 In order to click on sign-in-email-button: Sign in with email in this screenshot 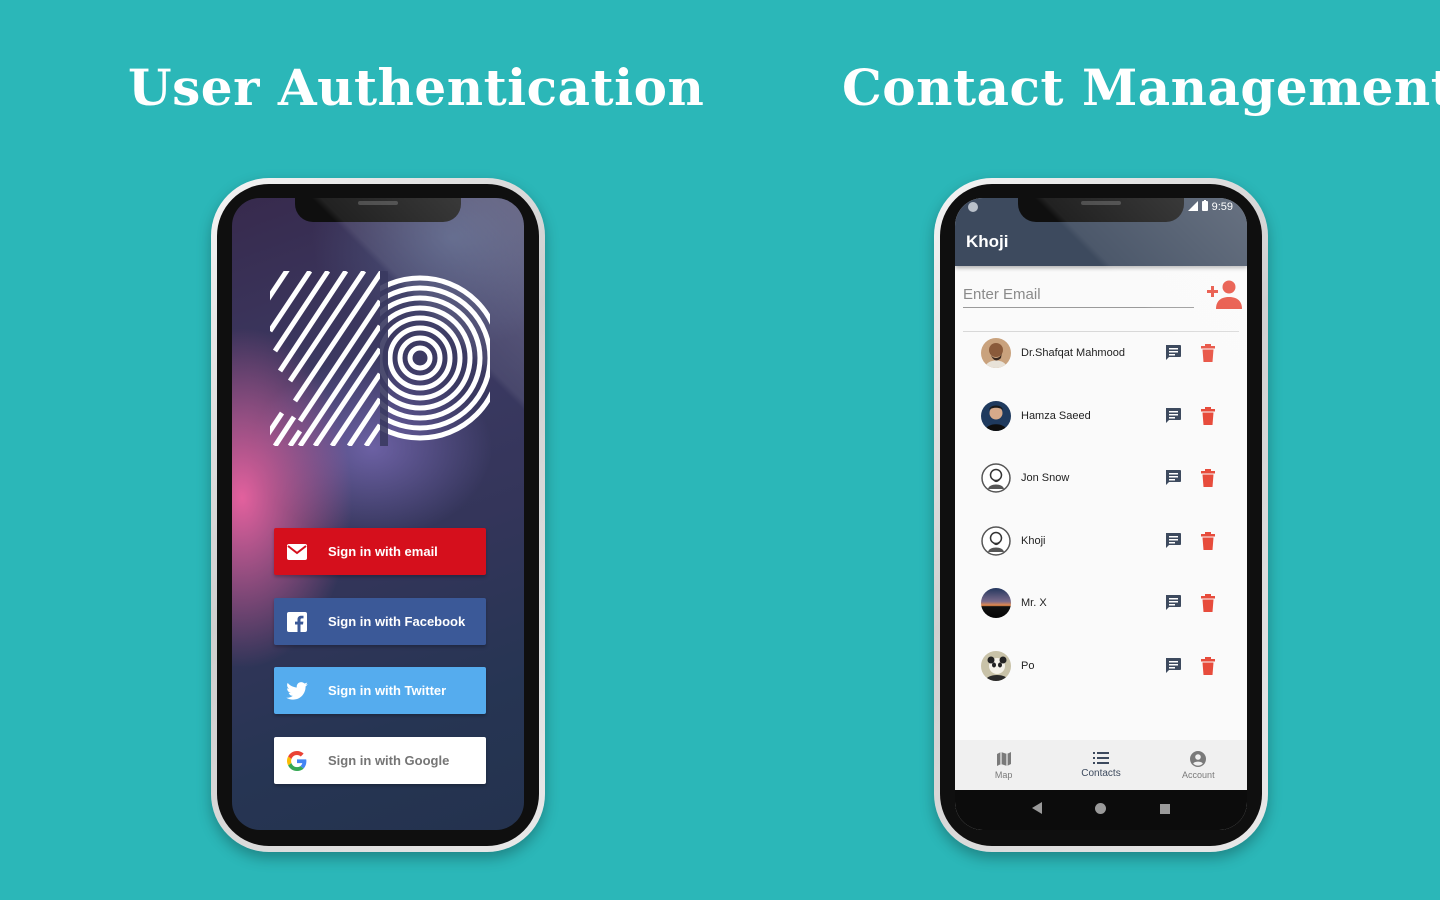, I will do `click(380, 551)`.